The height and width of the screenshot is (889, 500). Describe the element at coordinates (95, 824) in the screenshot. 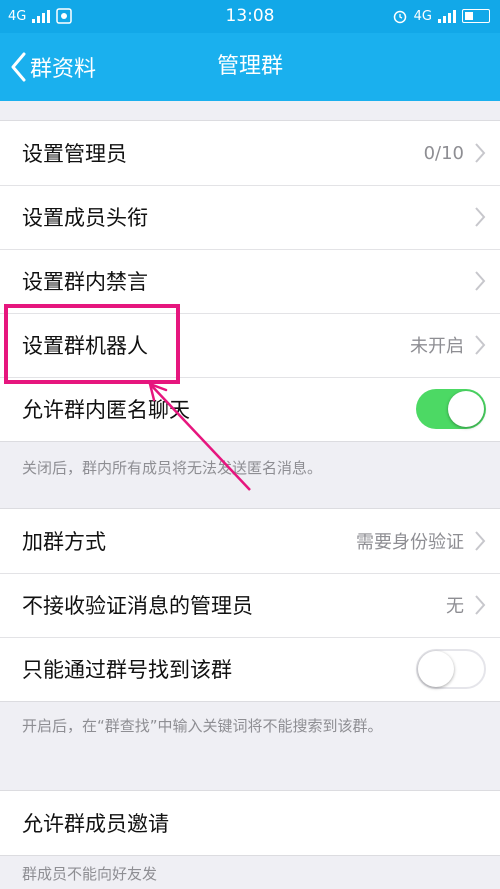

I see `row-label: 允许群成员邀请` at that location.